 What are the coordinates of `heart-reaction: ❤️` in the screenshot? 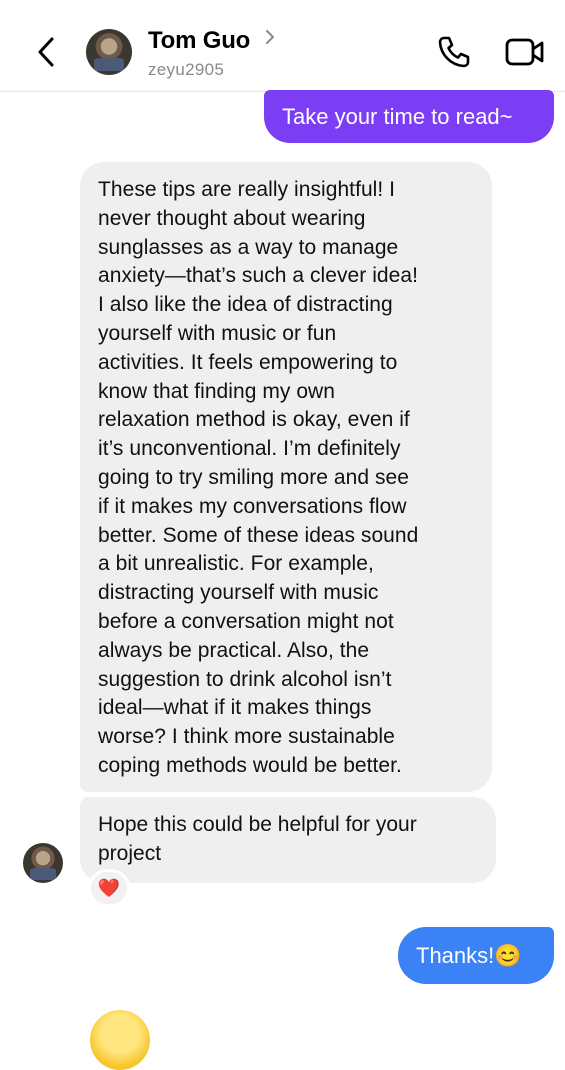 It's located at (109, 888).